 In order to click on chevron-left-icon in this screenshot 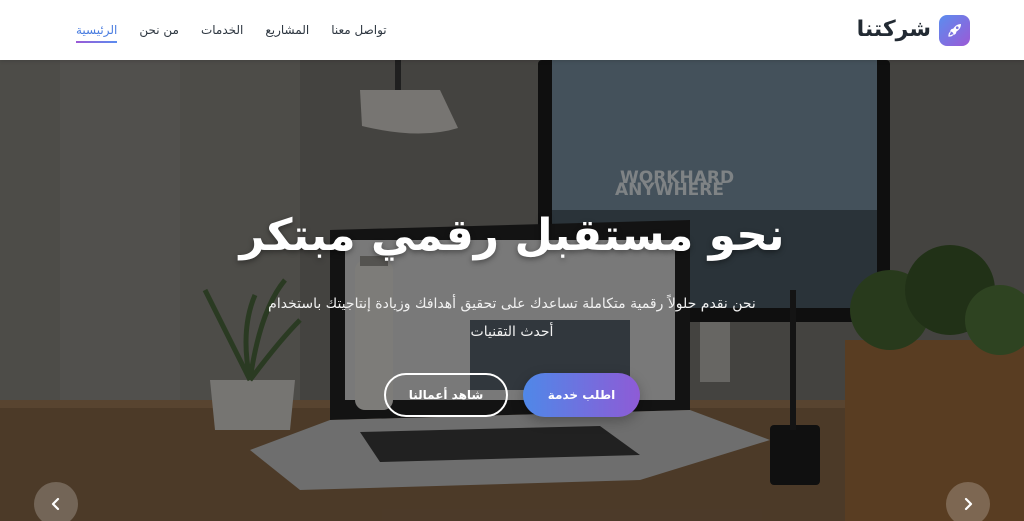, I will do `click(55, 504)`.